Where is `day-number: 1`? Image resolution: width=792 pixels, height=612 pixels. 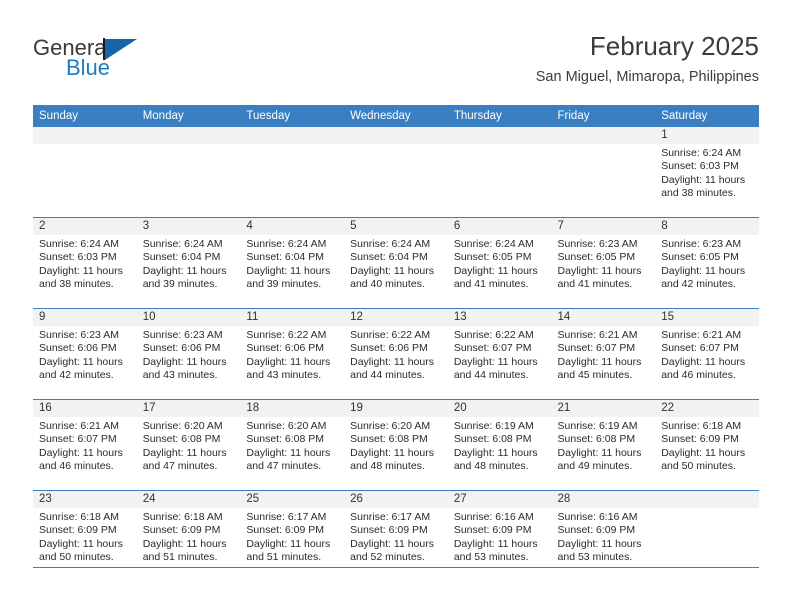 day-number: 1 is located at coordinates (707, 135).